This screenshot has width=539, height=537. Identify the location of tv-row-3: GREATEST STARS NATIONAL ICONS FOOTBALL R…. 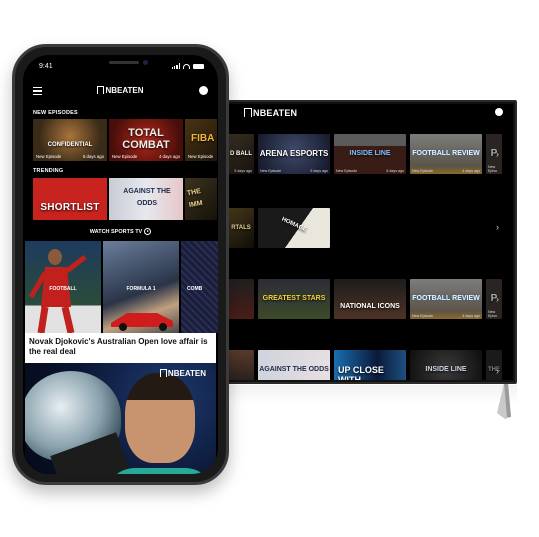
(365, 300).